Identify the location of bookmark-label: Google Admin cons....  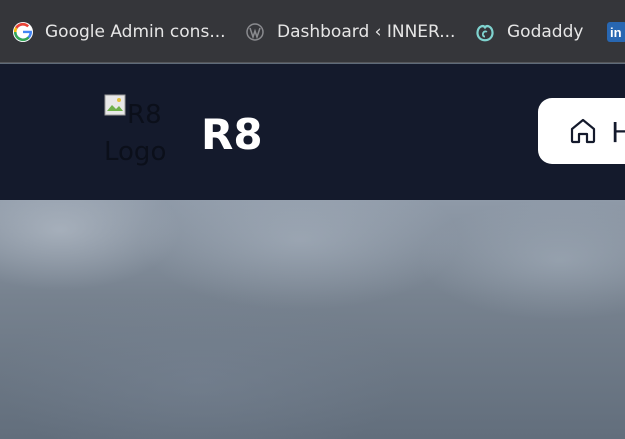
(135, 32).